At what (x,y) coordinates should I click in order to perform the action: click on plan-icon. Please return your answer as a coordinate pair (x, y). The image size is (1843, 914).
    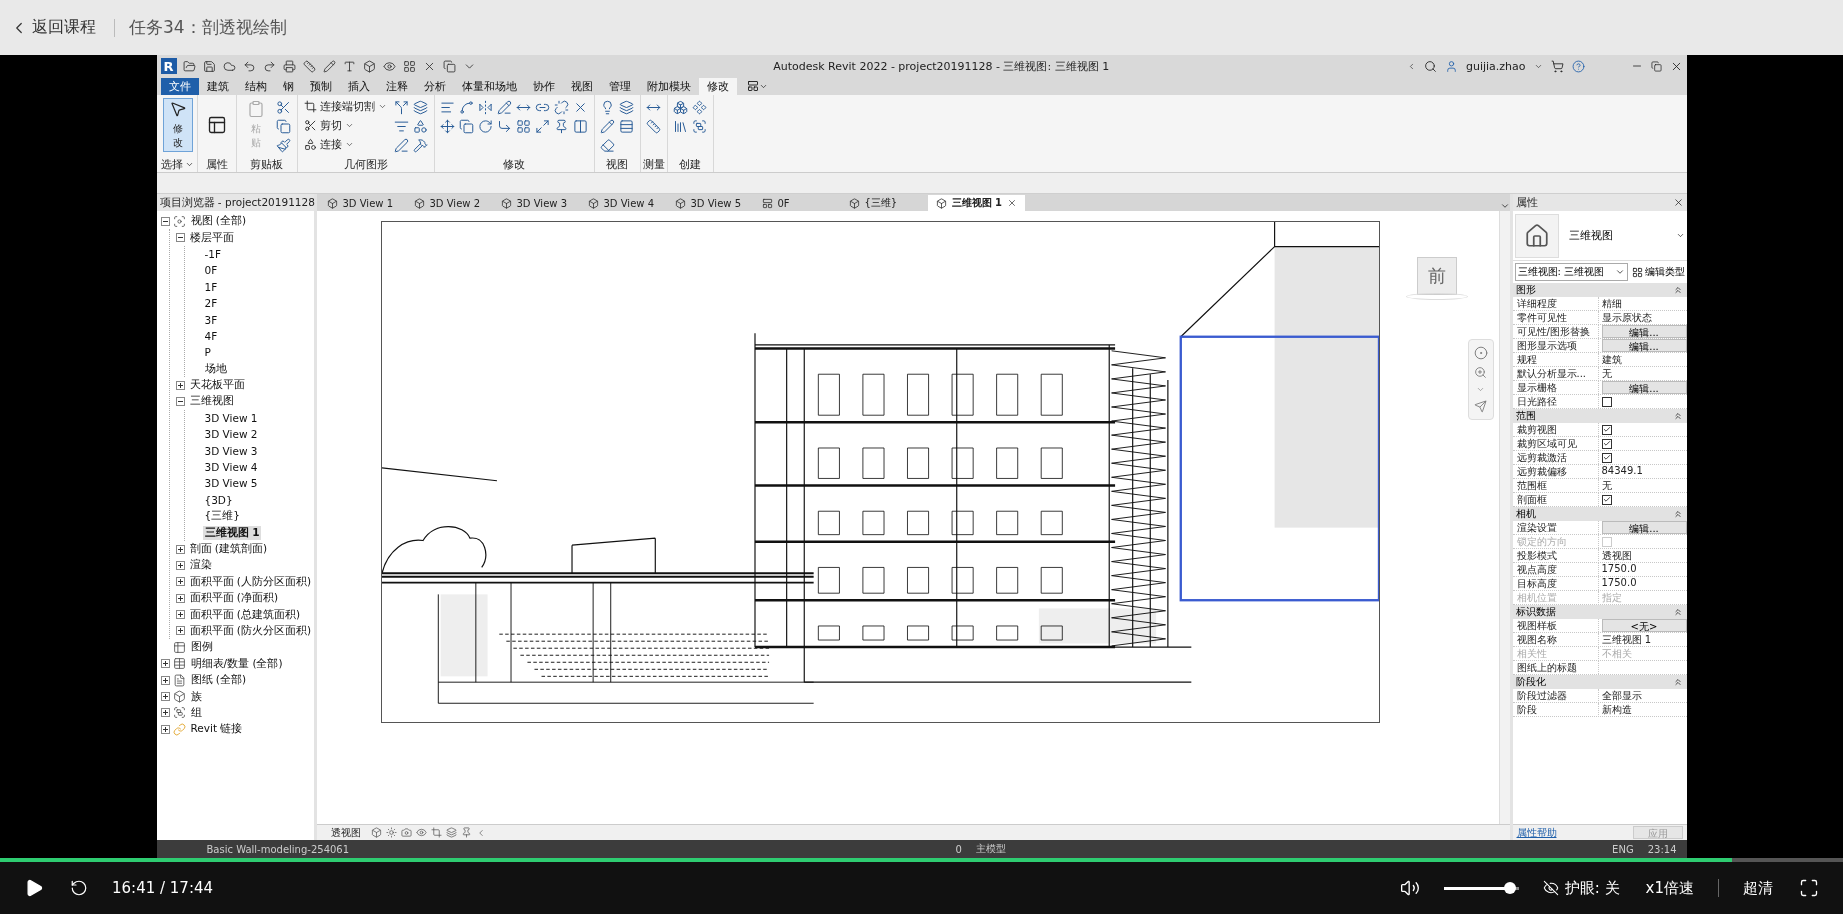
    Looking at the image, I should click on (767, 203).